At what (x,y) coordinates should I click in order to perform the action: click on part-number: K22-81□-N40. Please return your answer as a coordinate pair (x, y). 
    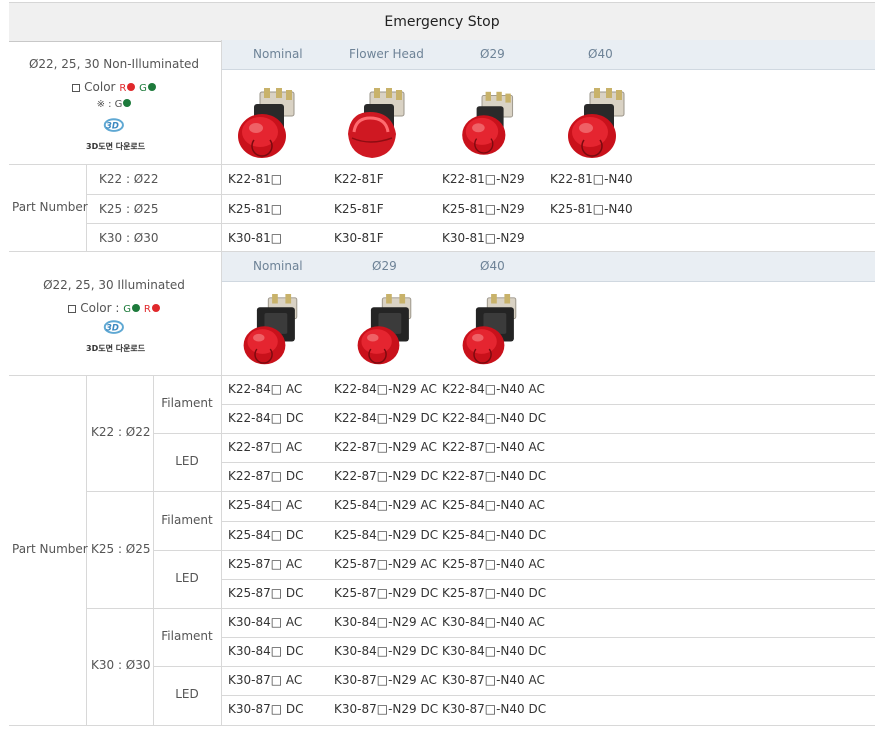
    Looking at the image, I should click on (591, 179).